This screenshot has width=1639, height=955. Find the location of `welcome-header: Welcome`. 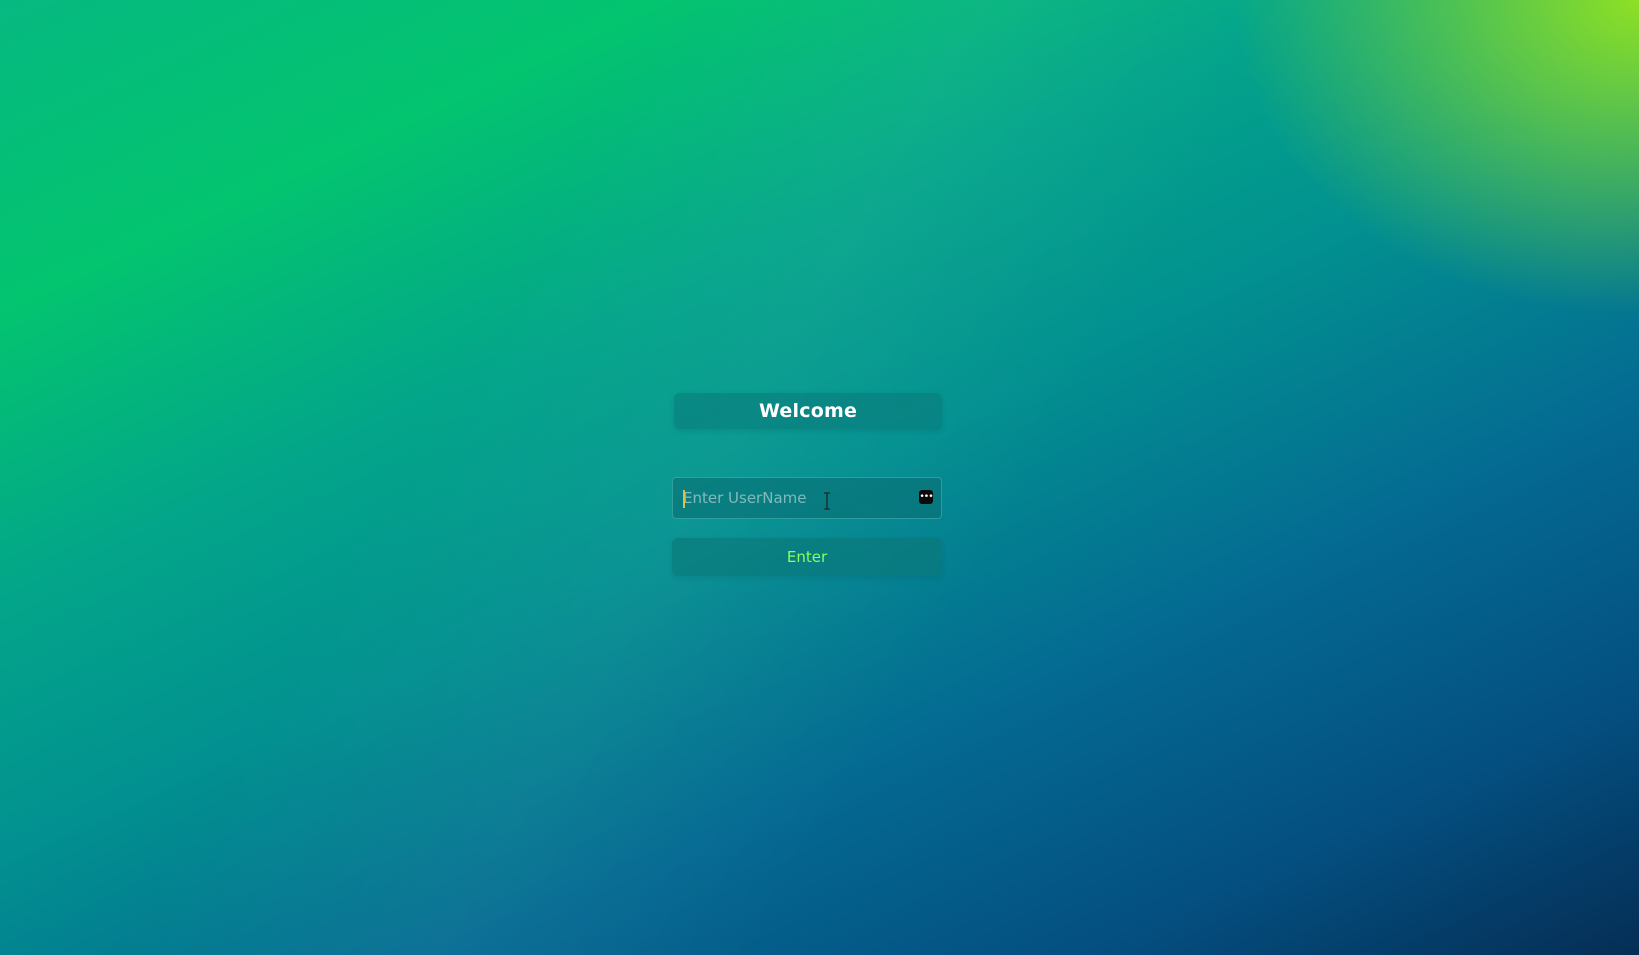

welcome-header: Welcome is located at coordinates (808, 411).